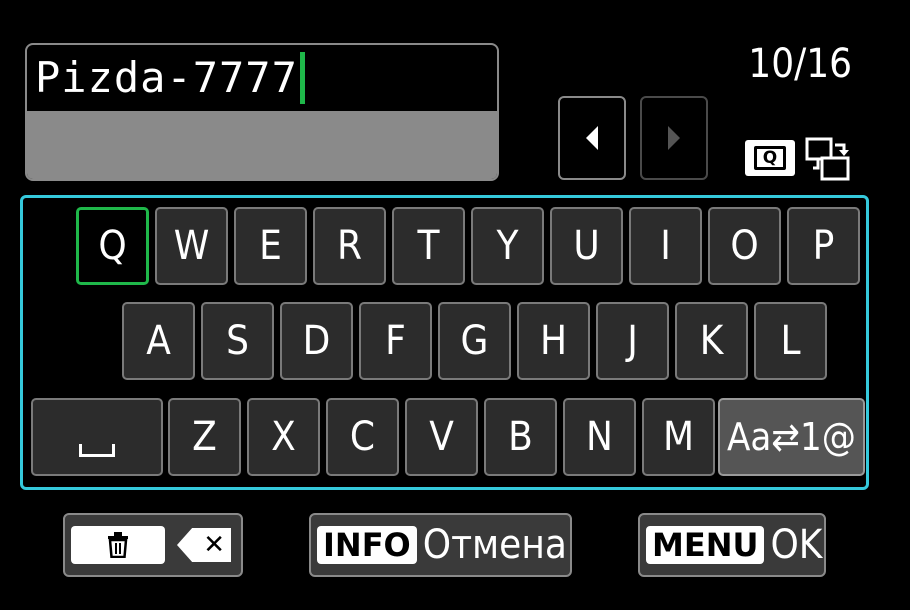 The image size is (910, 610). Describe the element at coordinates (494, 545) in the screenshot. I see `cancel-label: Отмена` at that location.